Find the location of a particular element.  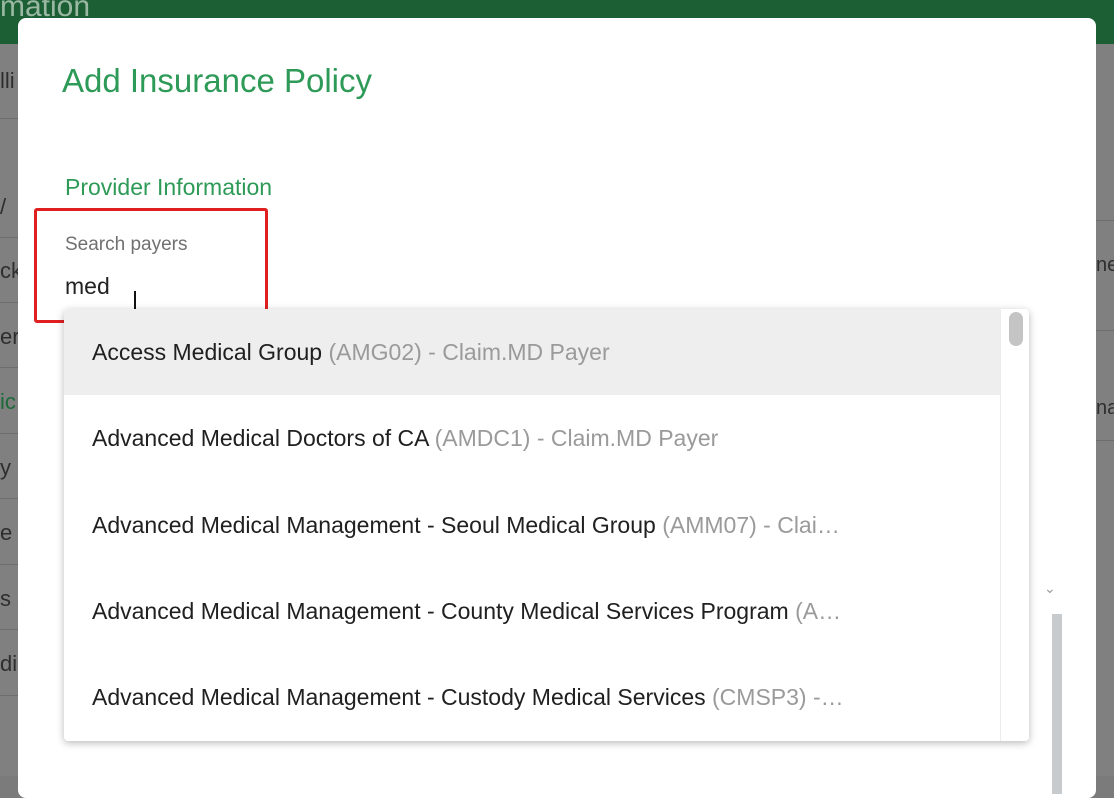

background-nav-item: s & is located at coordinates (9, 598).